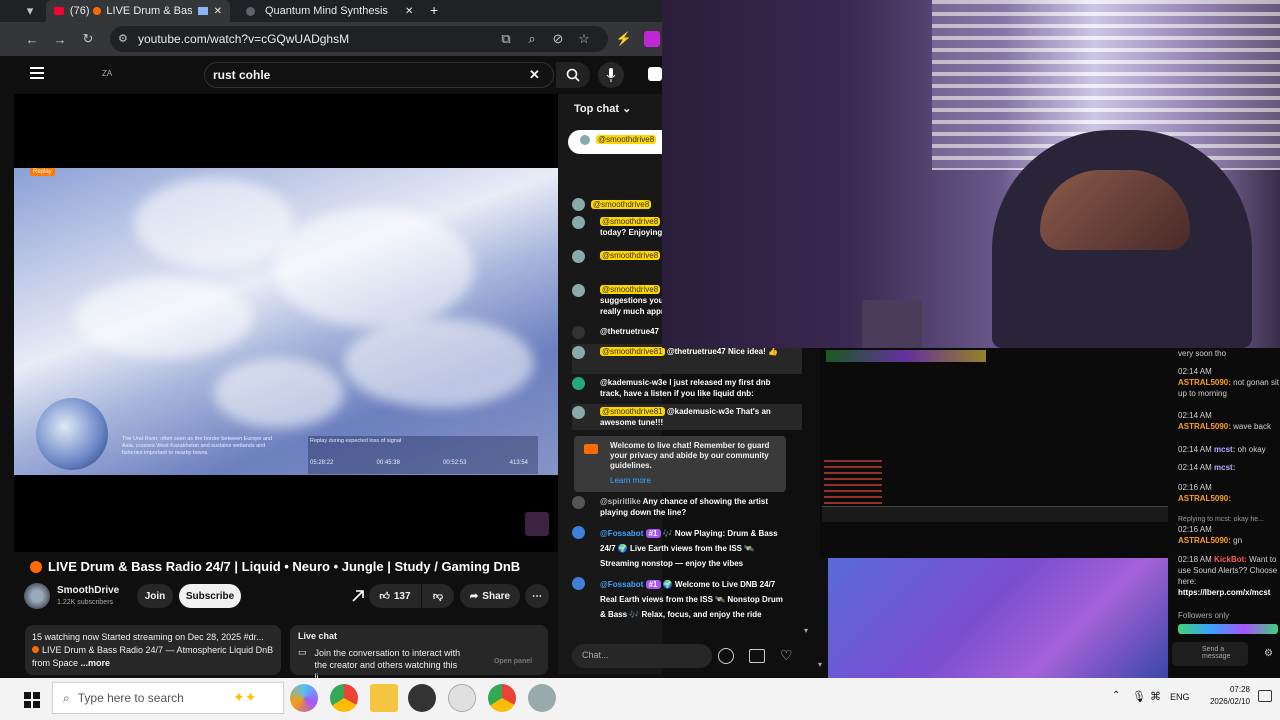 Image resolution: width=1280 pixels, height=720 pixels. Describe the element at coordinates (611, 75) in the screenshot. I see `voice-search-button` at that location.